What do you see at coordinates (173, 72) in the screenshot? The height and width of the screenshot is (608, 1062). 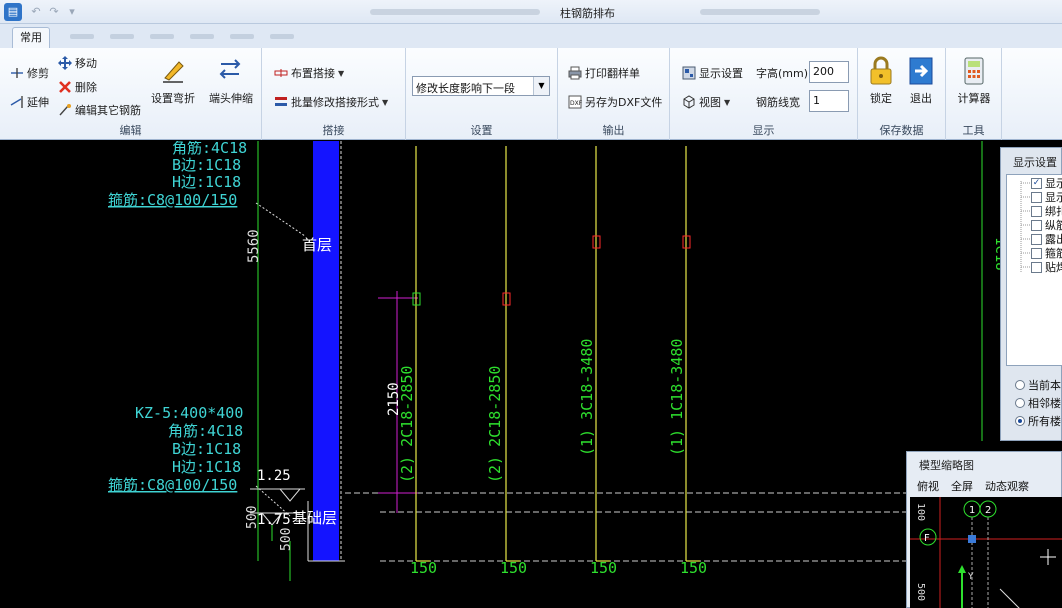 I see `pencil-icon` at bounding box center [173, 72].